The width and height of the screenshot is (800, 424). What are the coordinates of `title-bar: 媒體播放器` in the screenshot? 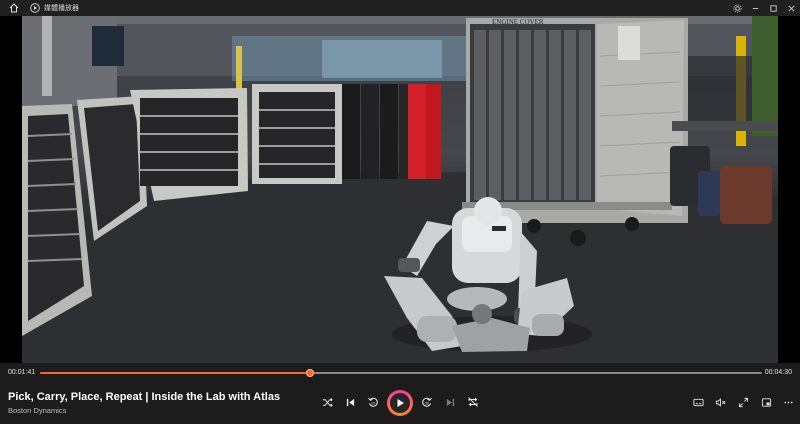 It's located at (400, 8).